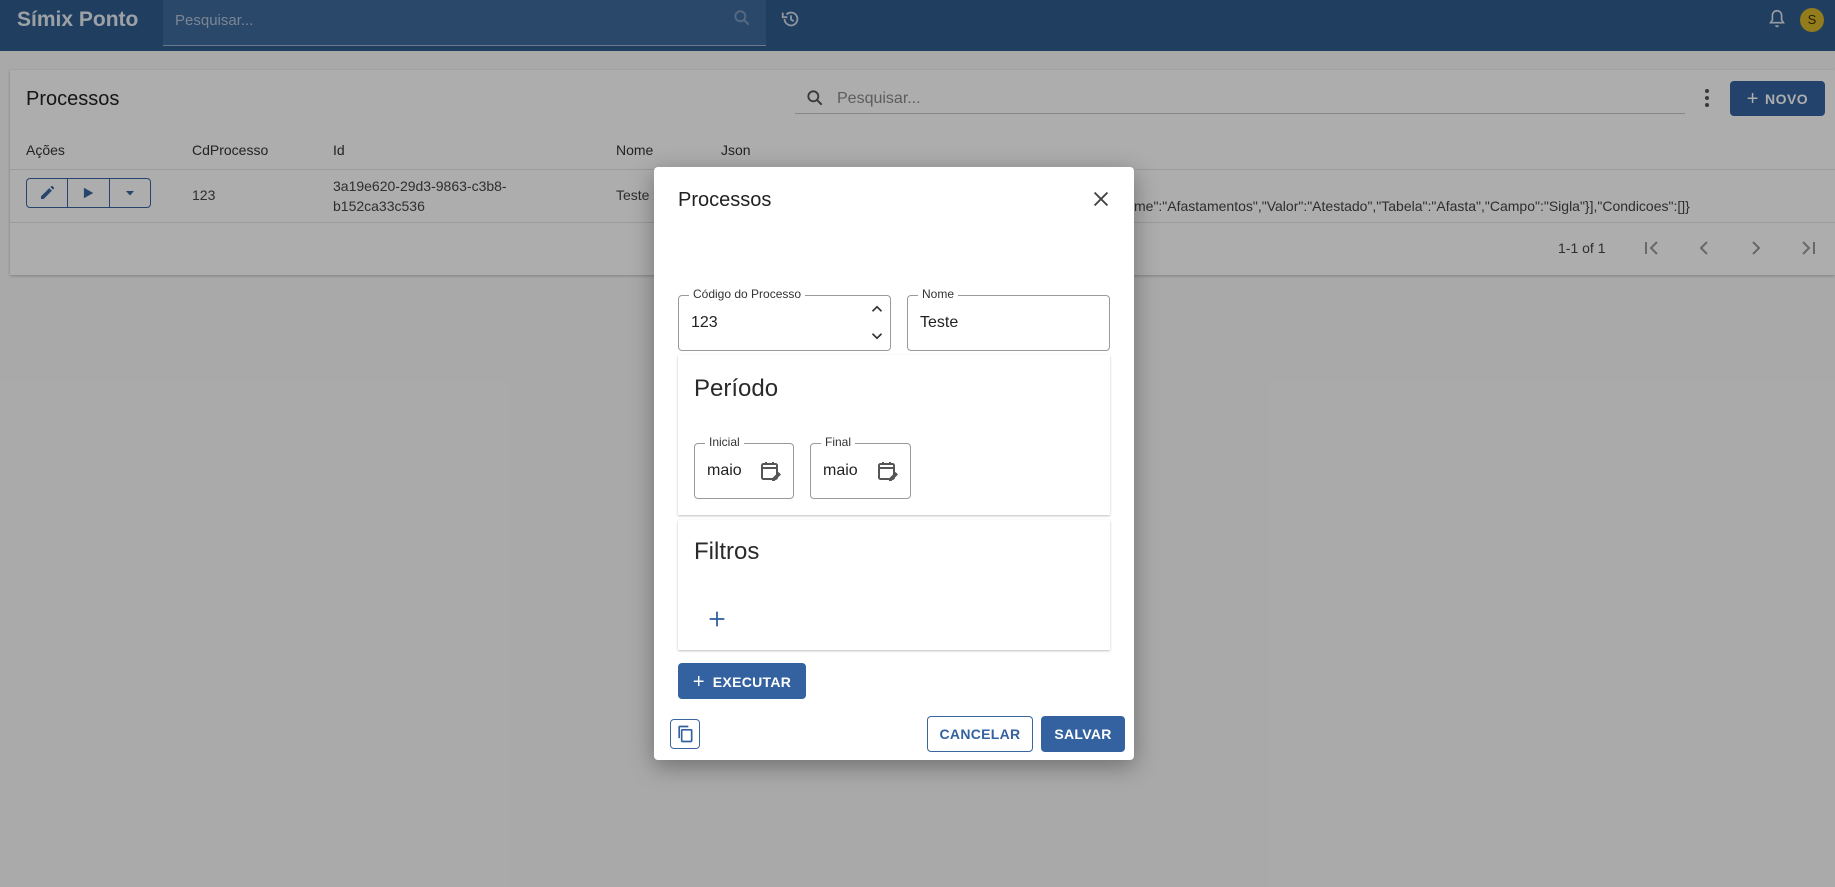  I want to click on periodo-section: Período Inicial Final, so click(894, 435).